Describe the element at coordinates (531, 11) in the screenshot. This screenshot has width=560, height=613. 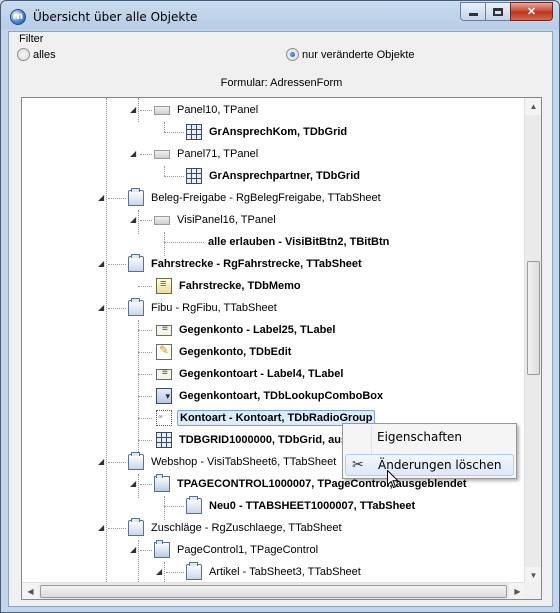
I see `close-button: ✕` at that location.